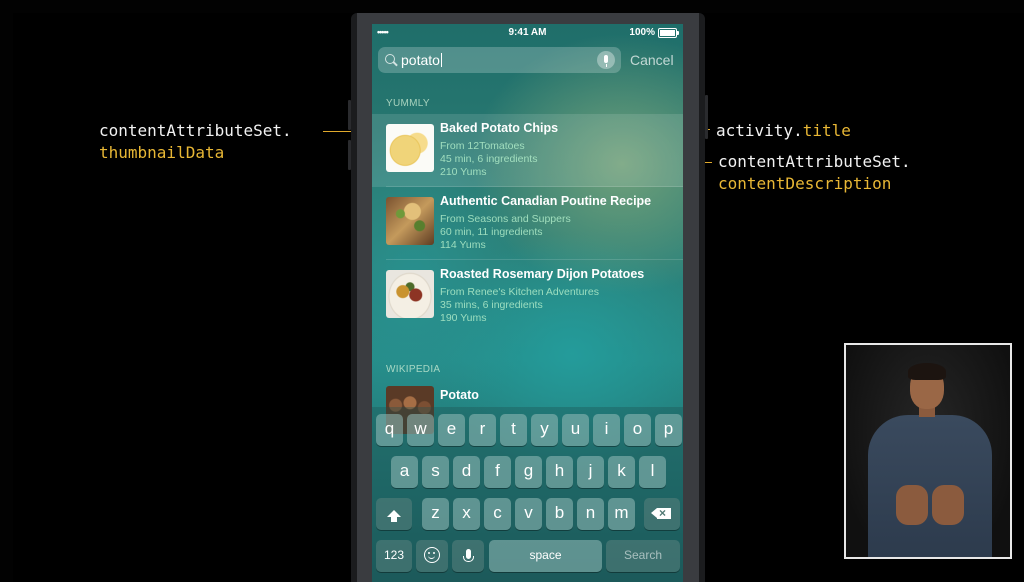 The image size is (1024, 582). Describe the element at coordinates (489, 159) in the screenshot. I see `result-details: 45 min, 6 ingredients` at that location.